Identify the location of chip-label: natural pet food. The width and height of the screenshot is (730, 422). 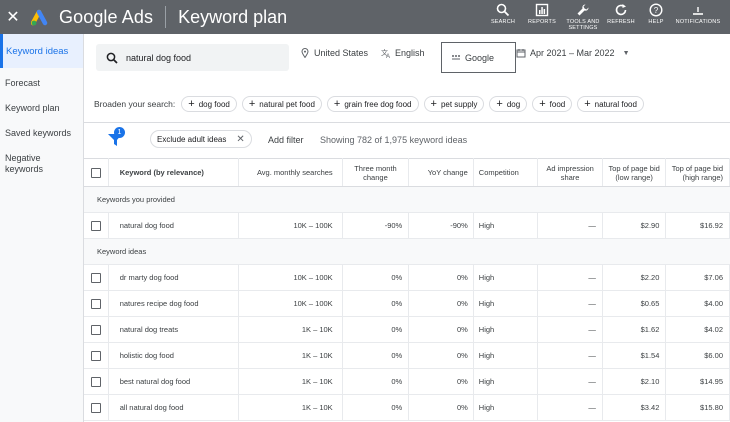
(287, 104).